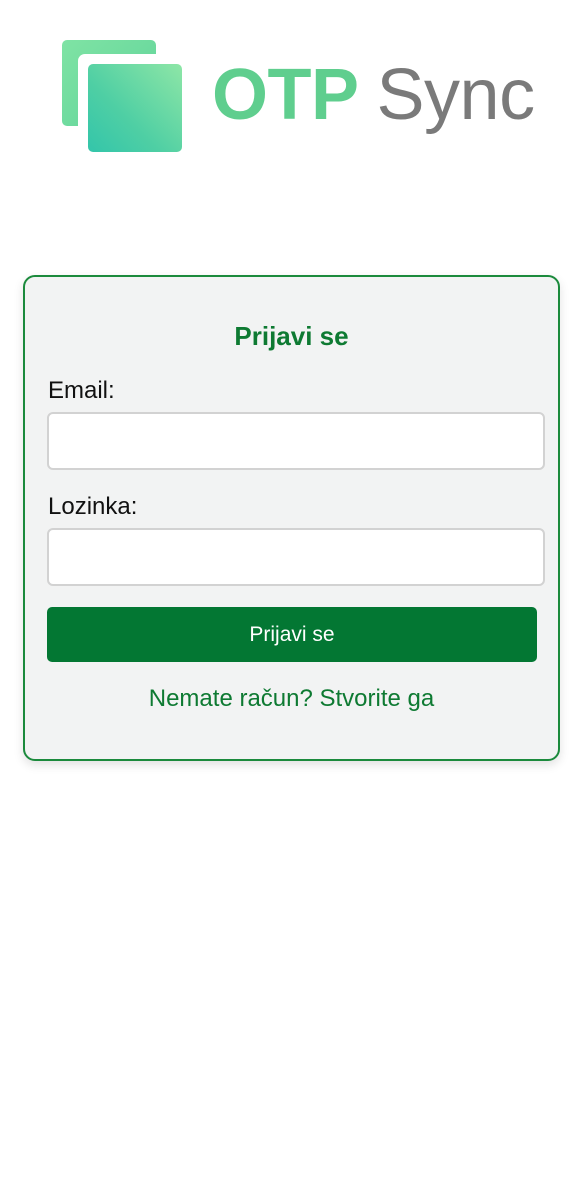 Image resolution: width=587 pixels, height=1180 pixels. What do you see at coordinates (292, 634) in the screenshot?
I see `login-button: Prijavi se` at bounding box center [292, 634].